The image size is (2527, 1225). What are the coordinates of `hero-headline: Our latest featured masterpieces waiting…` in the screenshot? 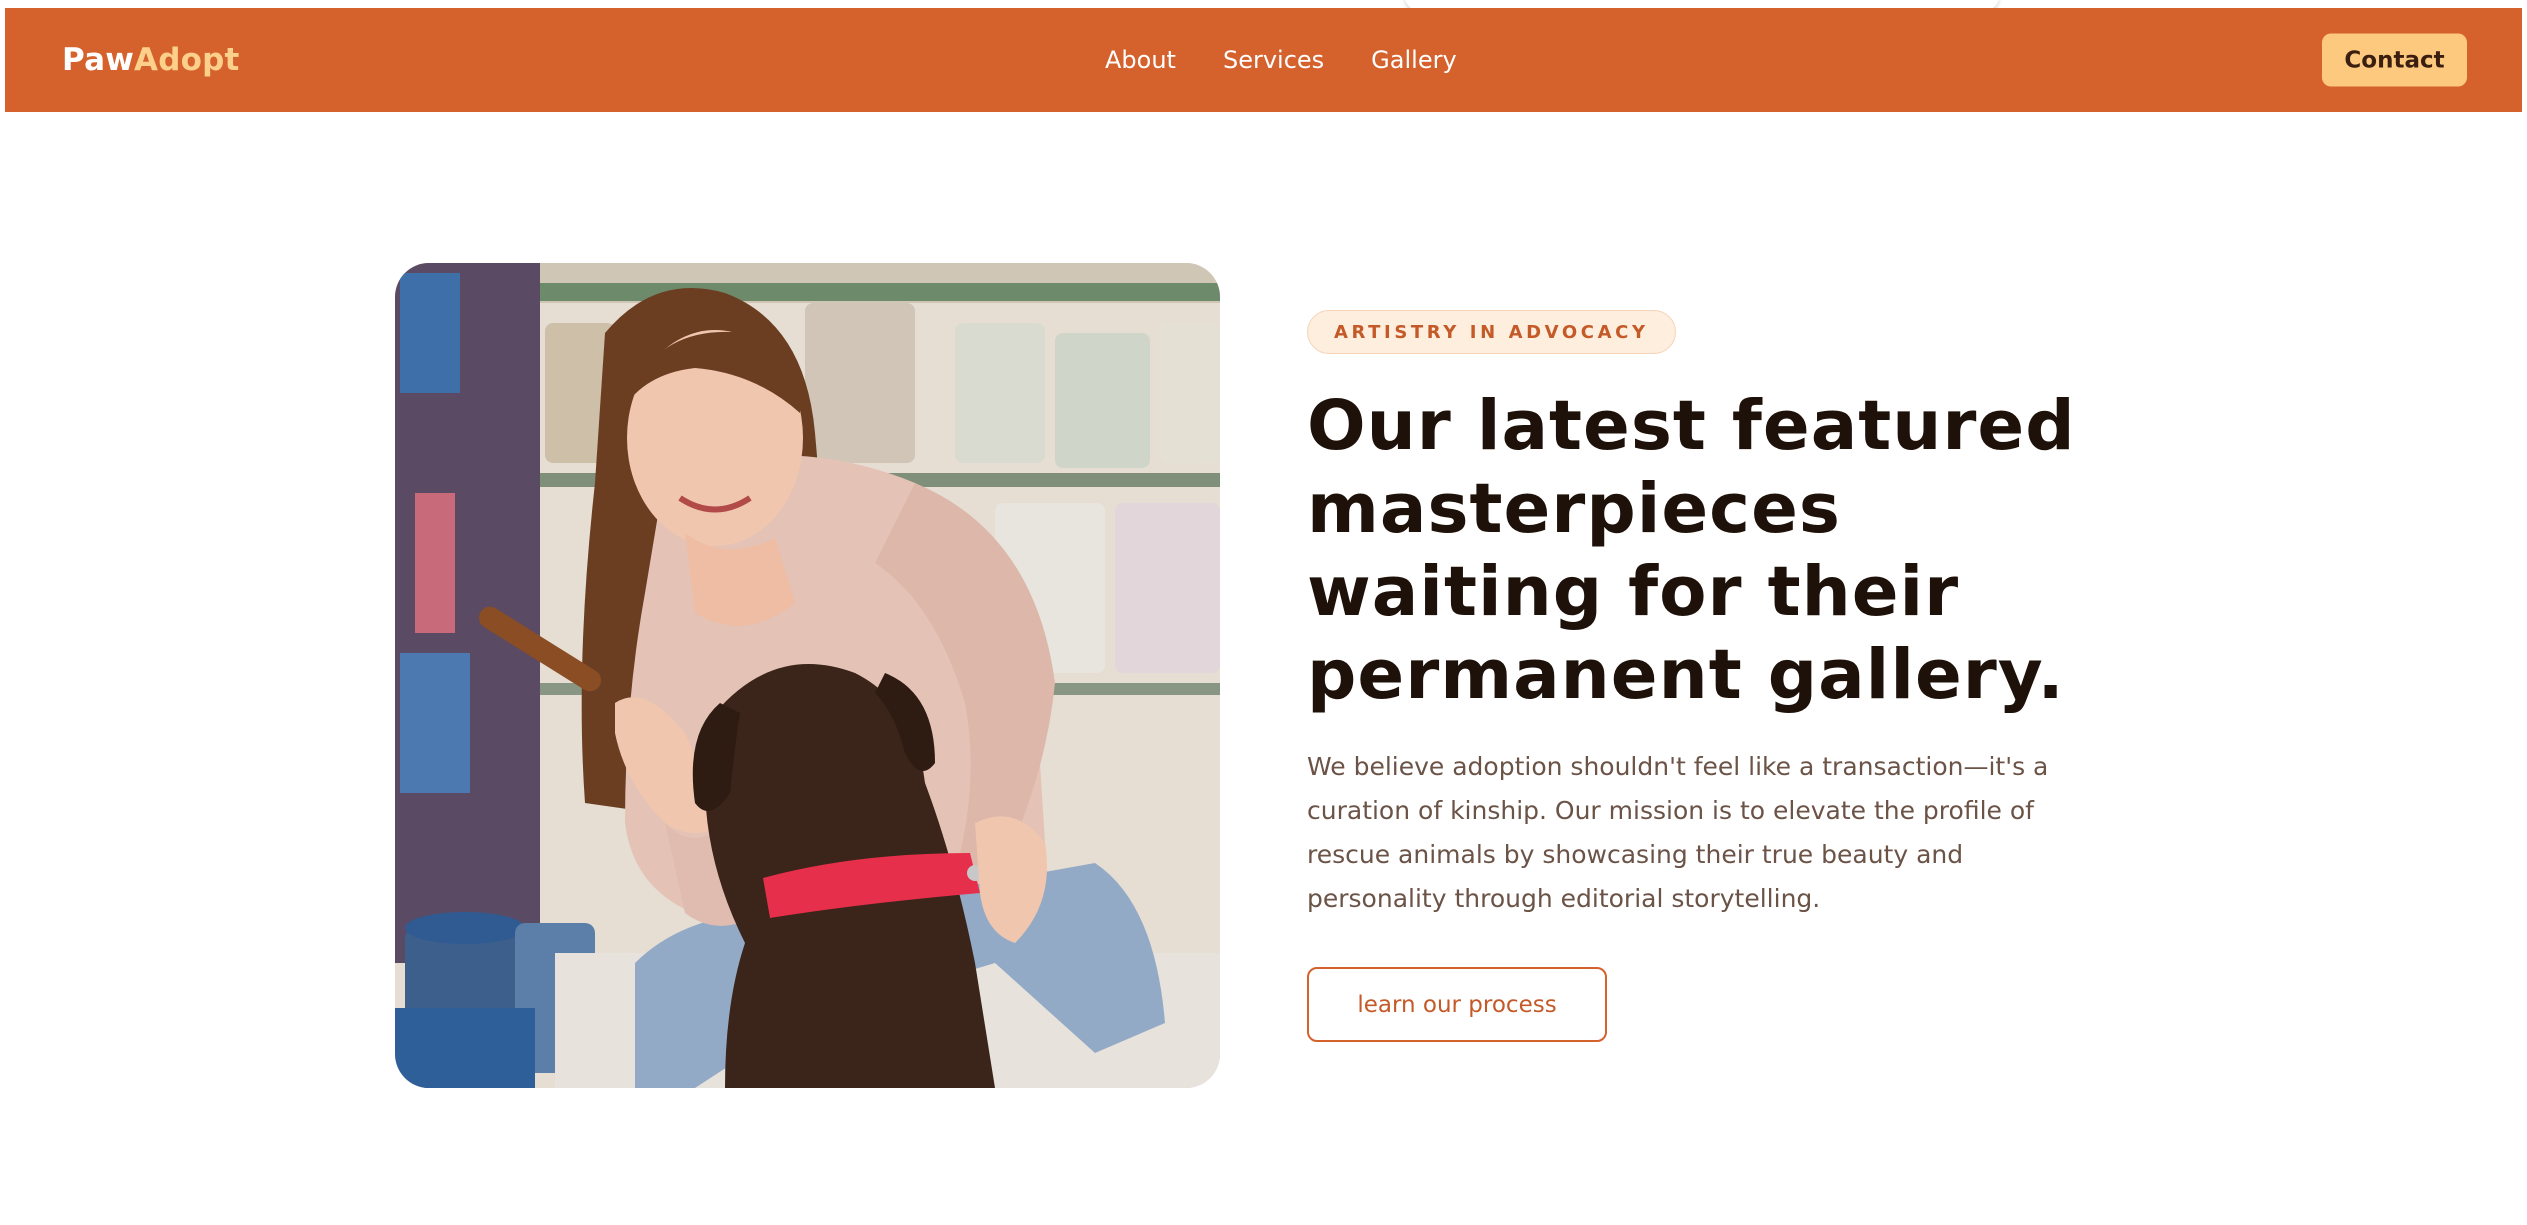 It's located at (1691, 550).